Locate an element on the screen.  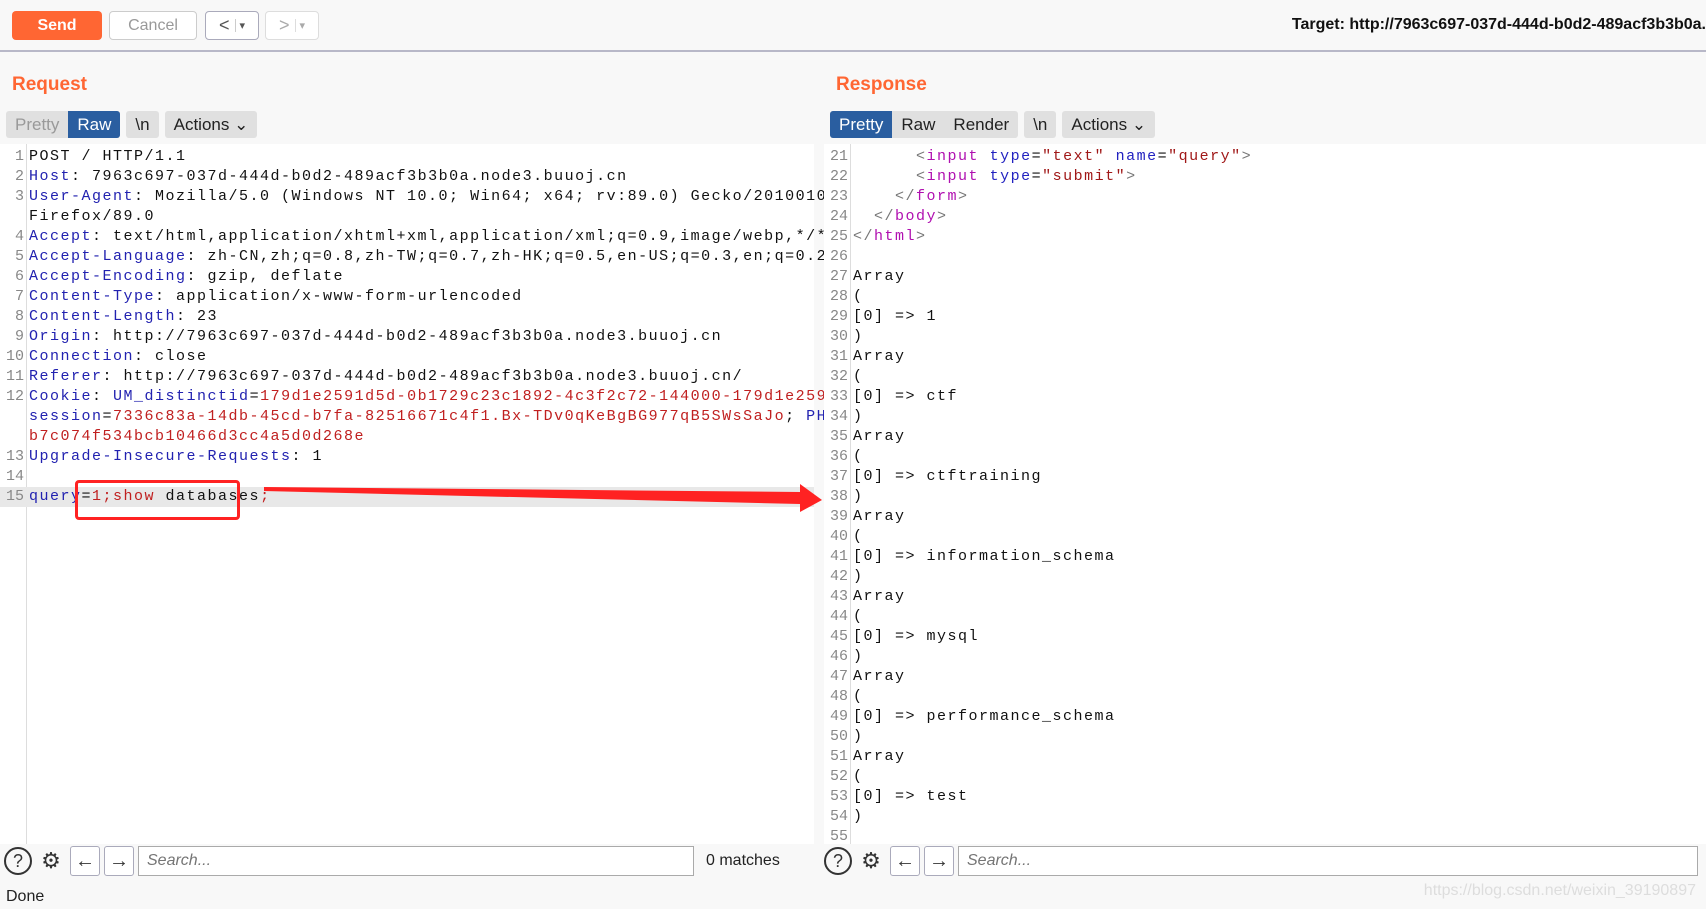
code-line: 43 Array is located at coordinates (1265, 597).